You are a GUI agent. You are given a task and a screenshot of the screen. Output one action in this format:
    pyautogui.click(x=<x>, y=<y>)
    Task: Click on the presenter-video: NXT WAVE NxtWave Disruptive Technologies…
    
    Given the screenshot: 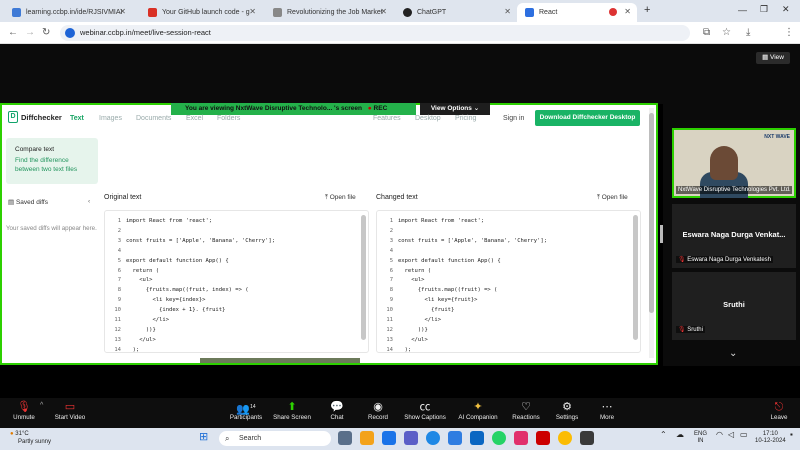 What is the action you would take?
    pyautogui.click(x=734, y=163)
    